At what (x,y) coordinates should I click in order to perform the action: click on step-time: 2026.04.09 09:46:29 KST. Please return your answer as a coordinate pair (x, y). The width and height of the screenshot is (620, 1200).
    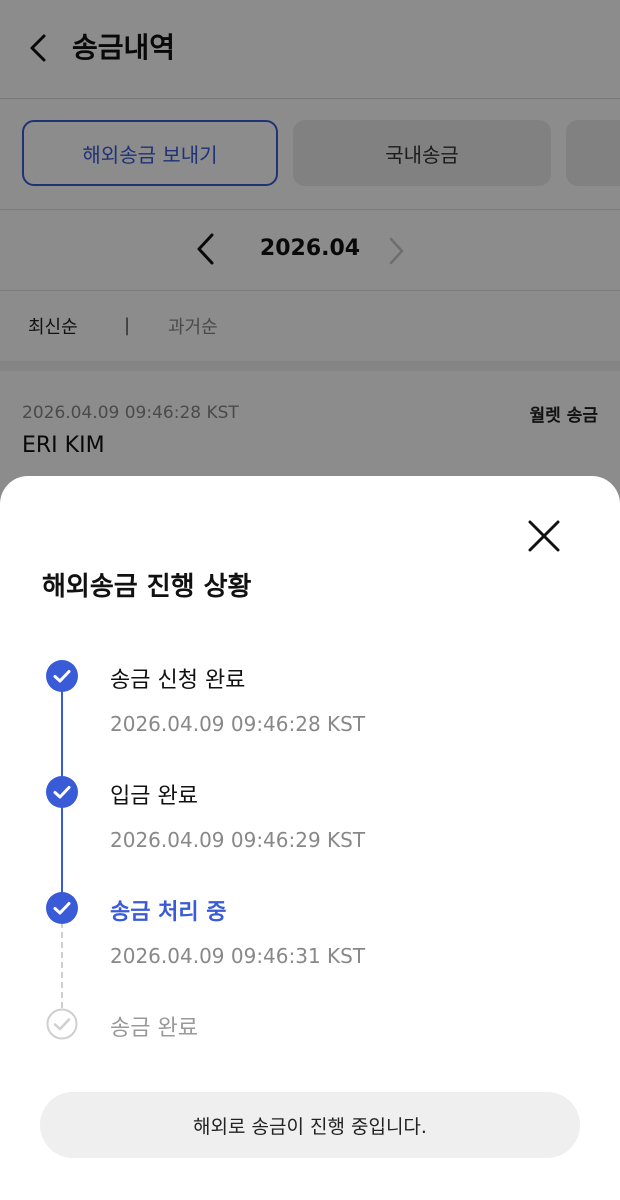
    Looking at the image, I should click on (238, 840).